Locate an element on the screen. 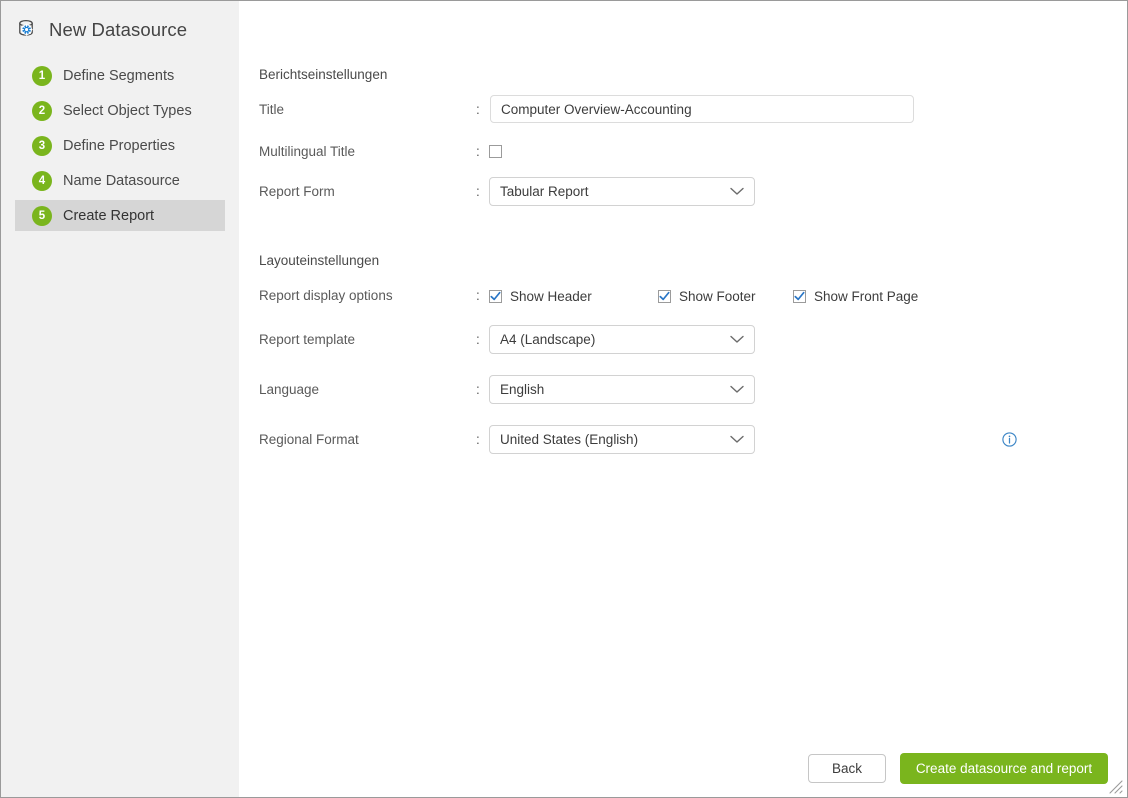  multilingual-title-checkbox is located at coordinates (495, 151).